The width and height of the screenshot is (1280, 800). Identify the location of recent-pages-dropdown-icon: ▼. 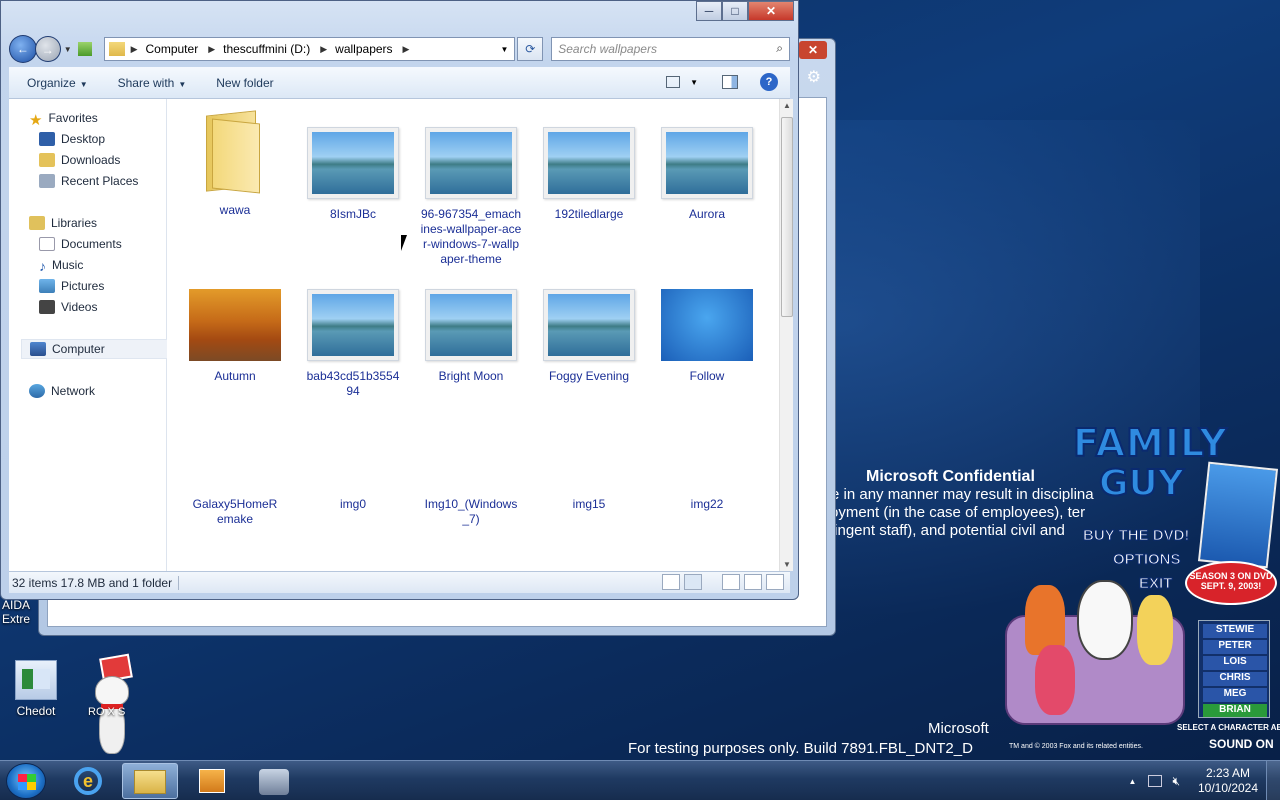
(68, 49).